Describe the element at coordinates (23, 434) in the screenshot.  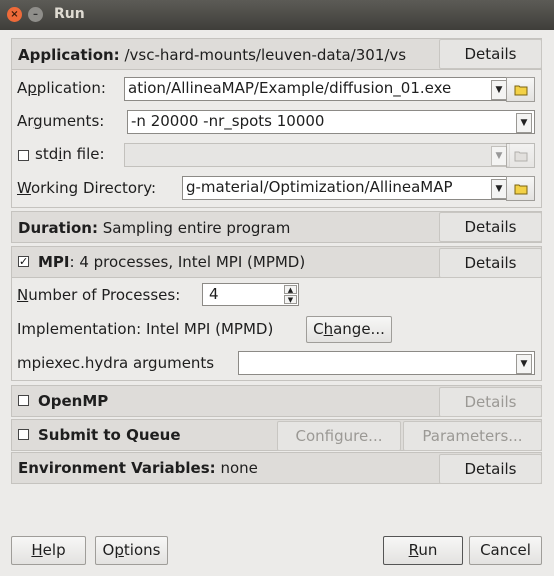
I see `queue-checkbox` at that location.